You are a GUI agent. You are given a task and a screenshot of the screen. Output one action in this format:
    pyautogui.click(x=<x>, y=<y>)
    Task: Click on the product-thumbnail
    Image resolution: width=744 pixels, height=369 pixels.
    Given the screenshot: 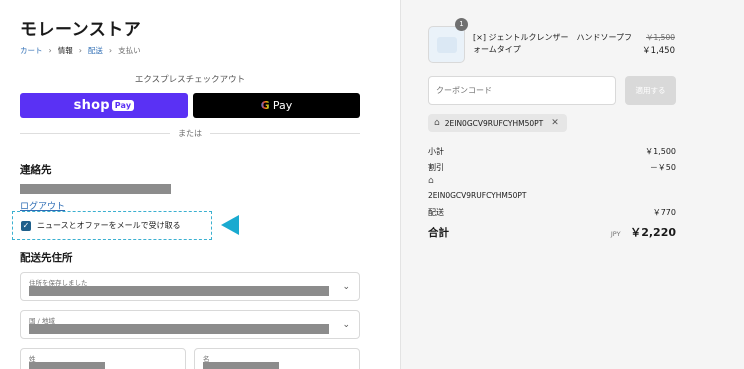 What is the action you would take?
    pyautogui.click(x=446, y=44)
    